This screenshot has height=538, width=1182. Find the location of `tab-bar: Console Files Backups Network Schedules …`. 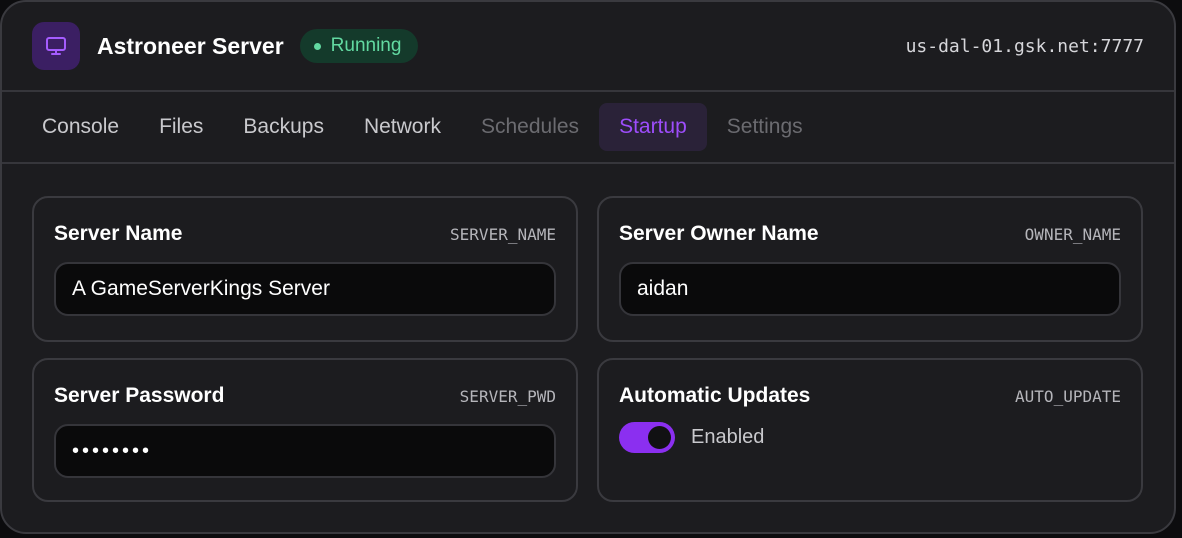

tab-bar: Console Files Backups Network Schedules … is located at coordinates (588, 128).